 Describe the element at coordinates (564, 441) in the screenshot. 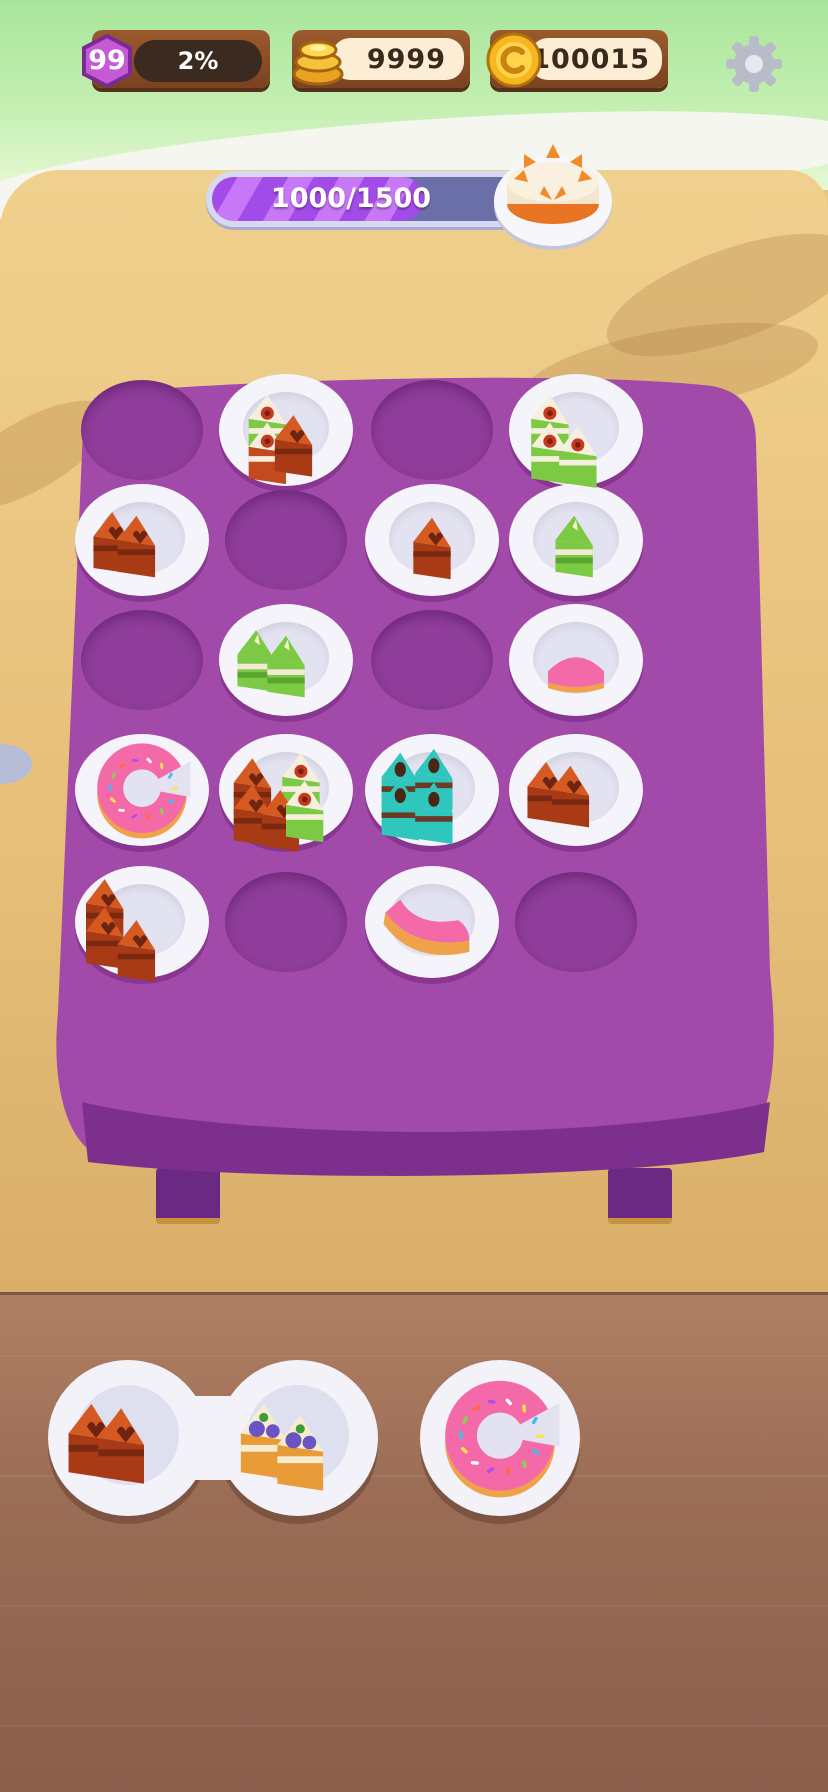

I see `cream-cake-slices-with-green-layer-icon` at that location.